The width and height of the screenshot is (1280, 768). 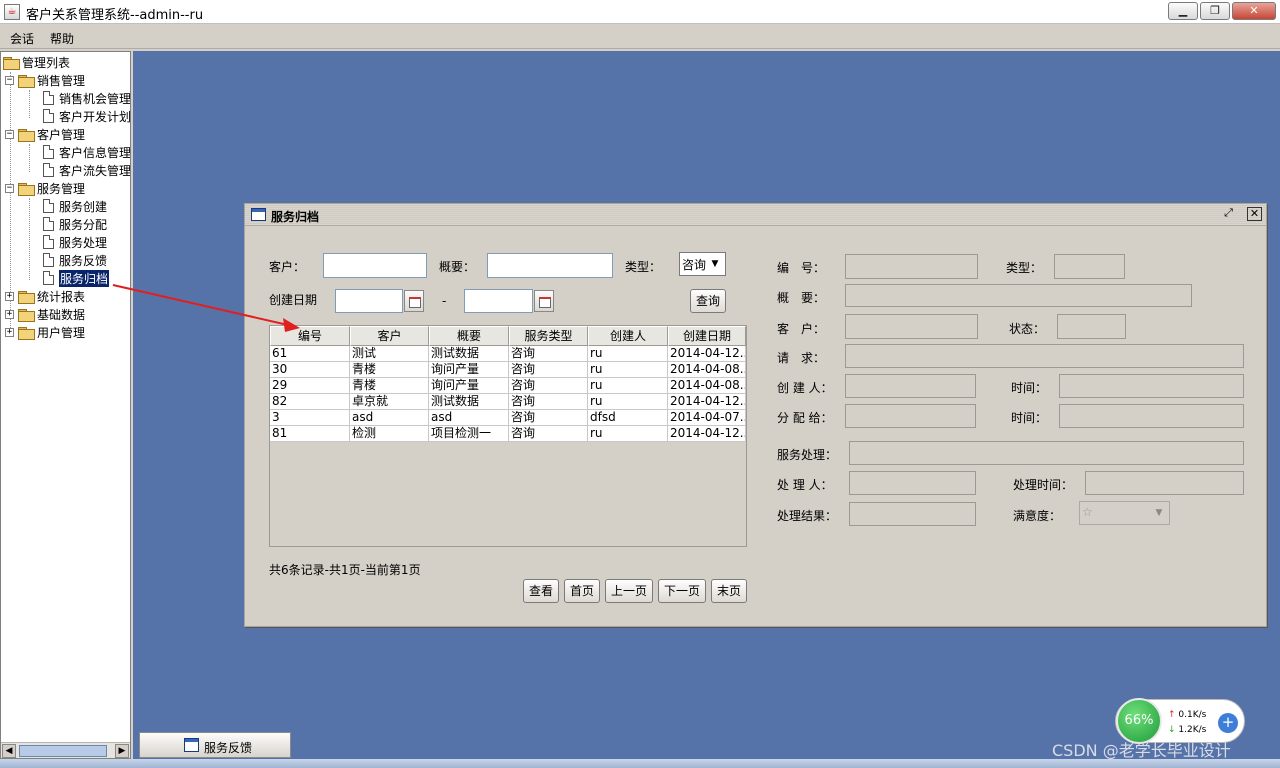 What do you see at coordinates (389, 354) in the screenshot?
I see `cell-customer: 测试` at bounding box center [389, 354].